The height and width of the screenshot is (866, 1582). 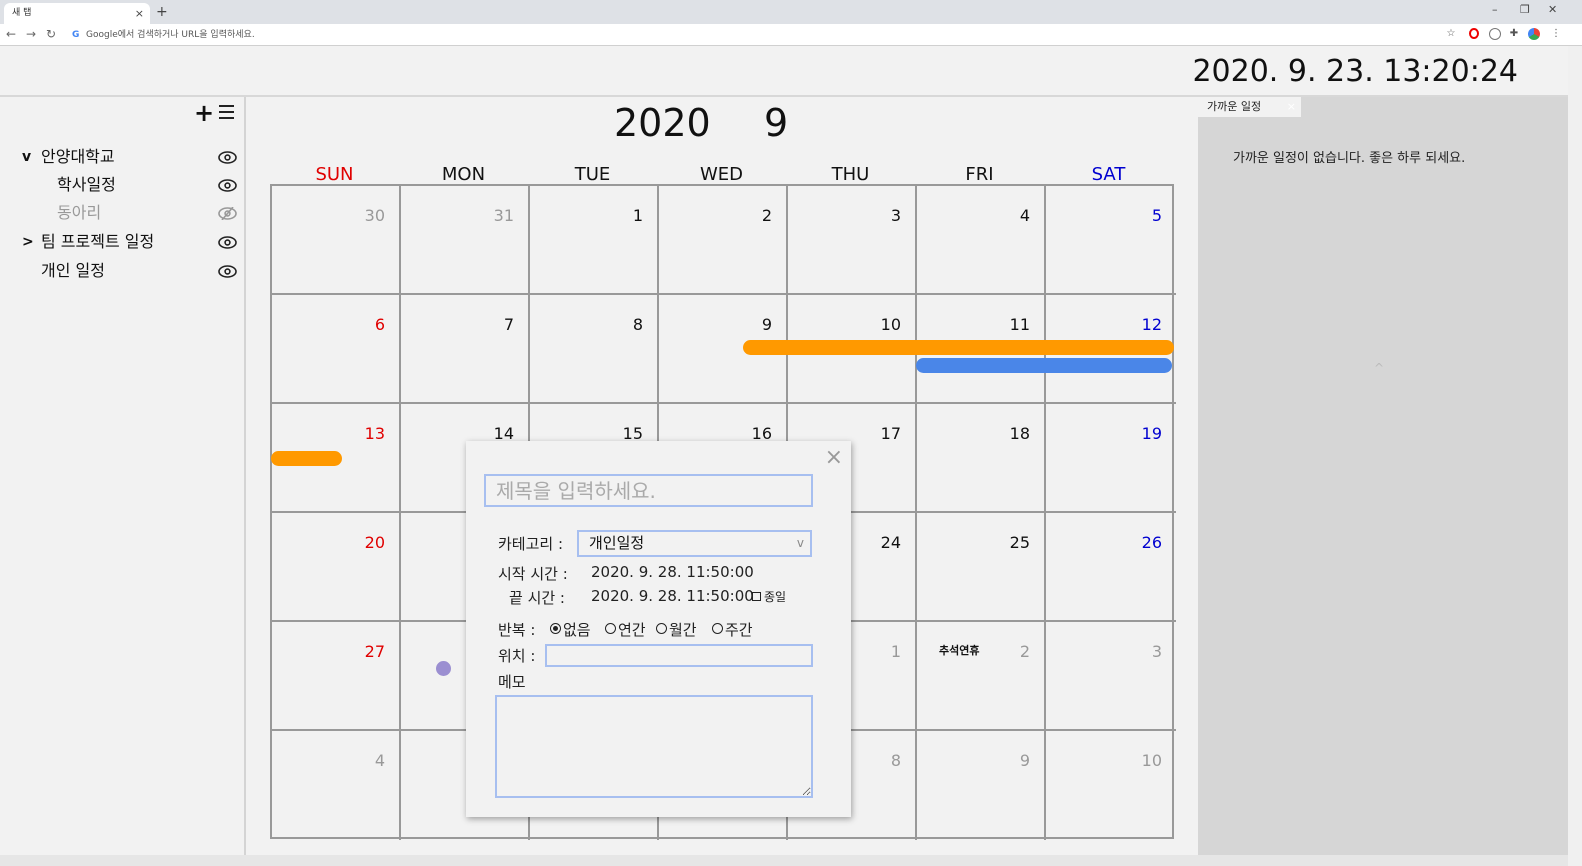 I want to click on weekday-header-tue: TUE, so click(x=592, y=174).